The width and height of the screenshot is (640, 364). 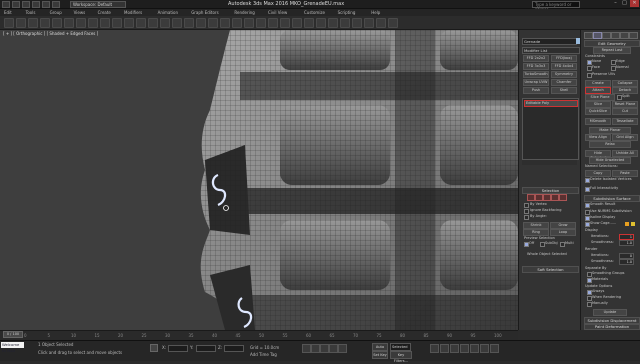 What do you see at coordinates (549, 41) in the screenshot?
I see `object-name-field: Grenade` at bounding box center [549, 41].